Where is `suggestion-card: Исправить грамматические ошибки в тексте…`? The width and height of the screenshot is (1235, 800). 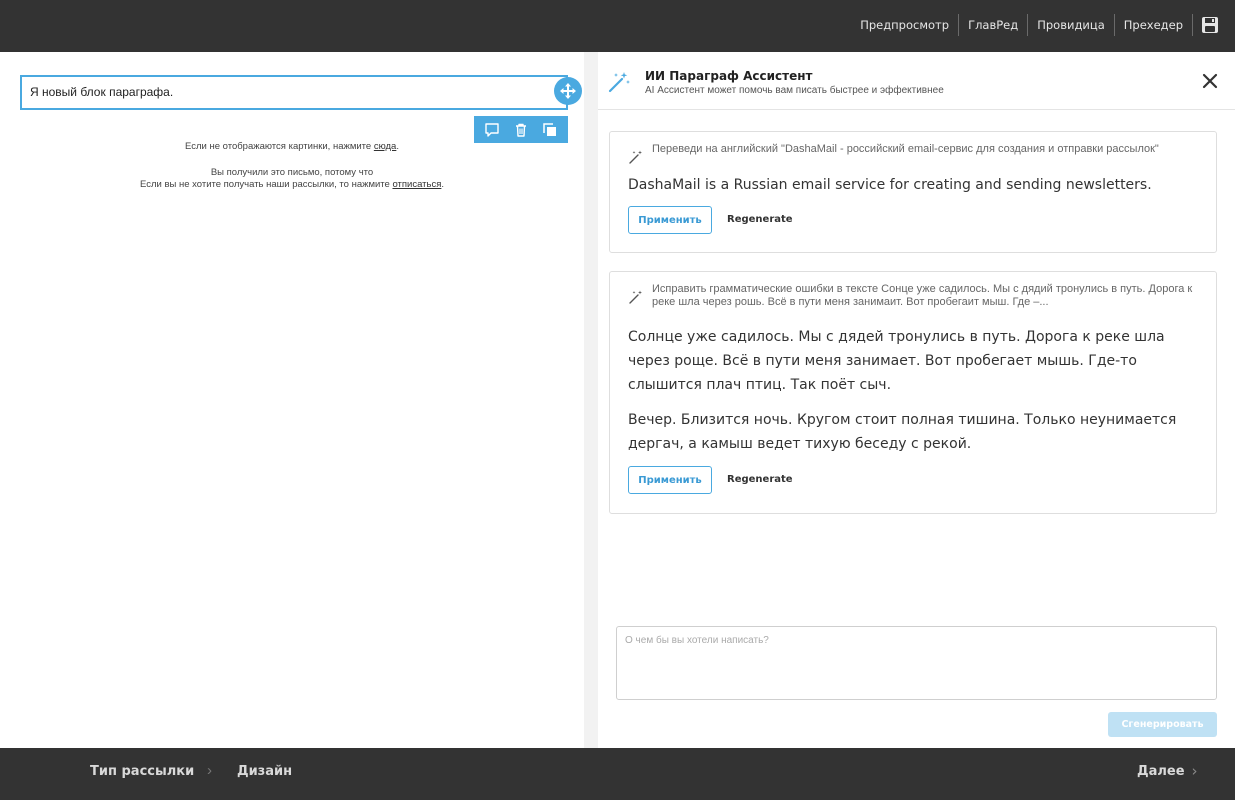 suggestion-card: Исправить грамматические ошибки в тексте… is located at coordinates (913, 392).